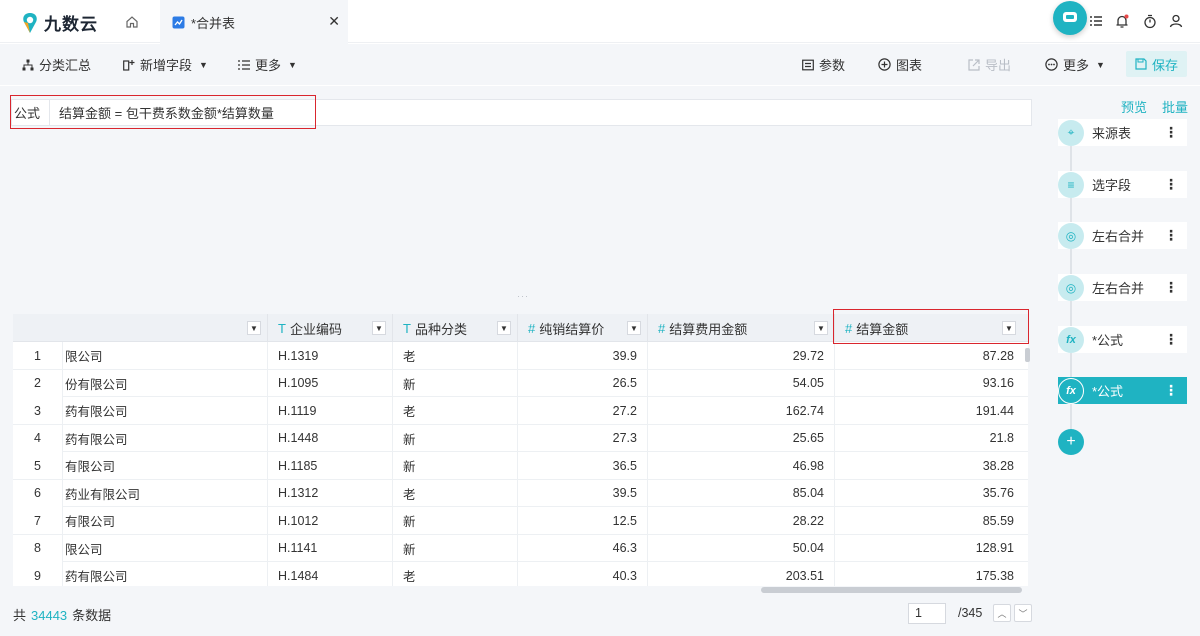 The image size is (1200, 636). What do you see at coordinates (254, 22) in the screenshot?
I see `tab-merge-table: *合并表 ✕` at bounding box center [254, 22].